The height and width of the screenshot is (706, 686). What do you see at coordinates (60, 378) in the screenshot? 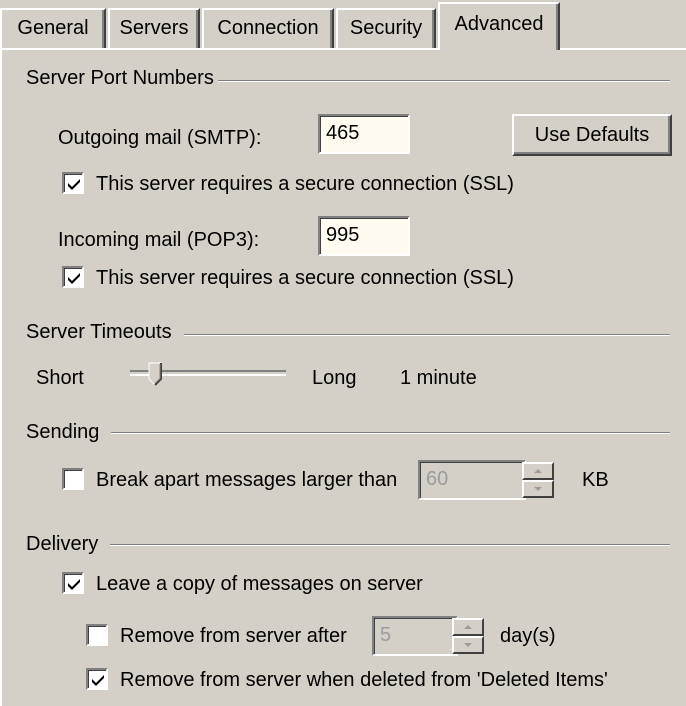
I see `timeout-short-label: Short` at bounding box center [60, 378].